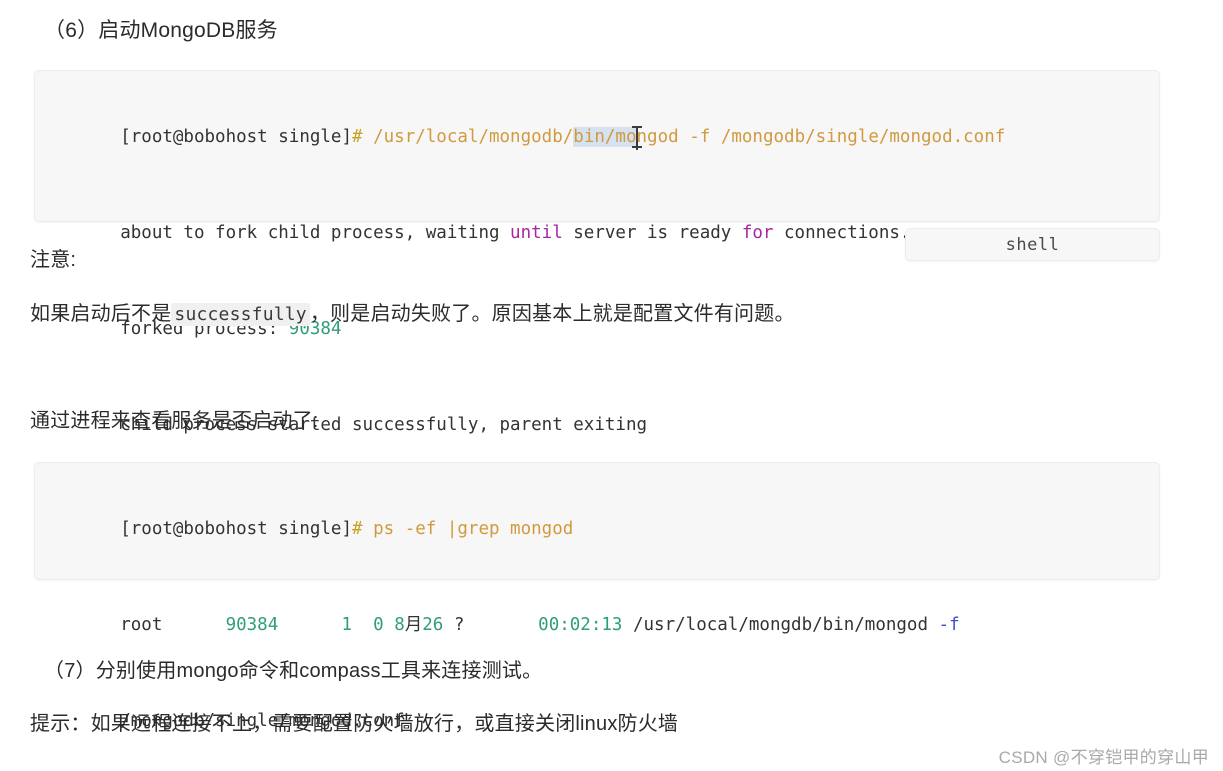 The height and width of the screenshot is (771, 1223). I want to click on language-label-box: shell, so click(1032, 244).